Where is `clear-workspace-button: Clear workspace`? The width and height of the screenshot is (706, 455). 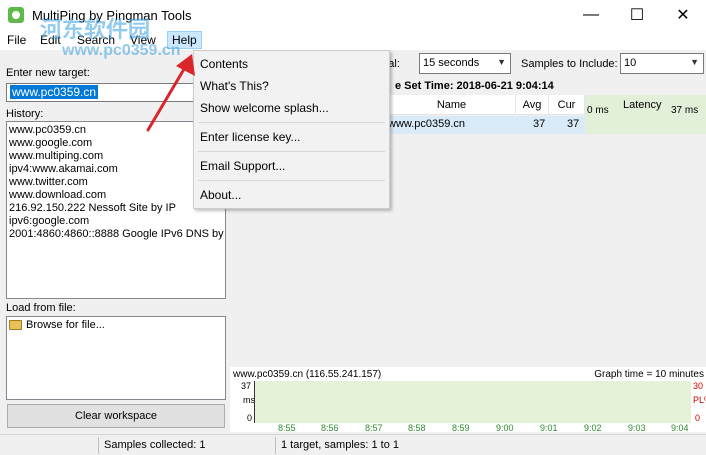
clear-workspace-button: Clear workspace is located at coordinates (116, 416).